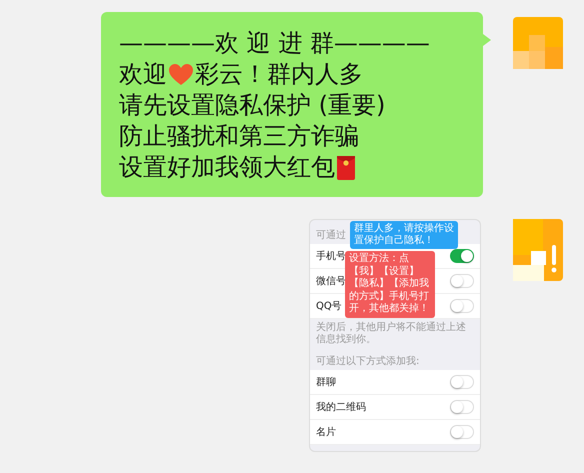 This screenshot has height=473, width=584. Describe the element at coordinates (227, 167) in the screenshot. I see `message-text: 设置好加我领大红包` at that location.